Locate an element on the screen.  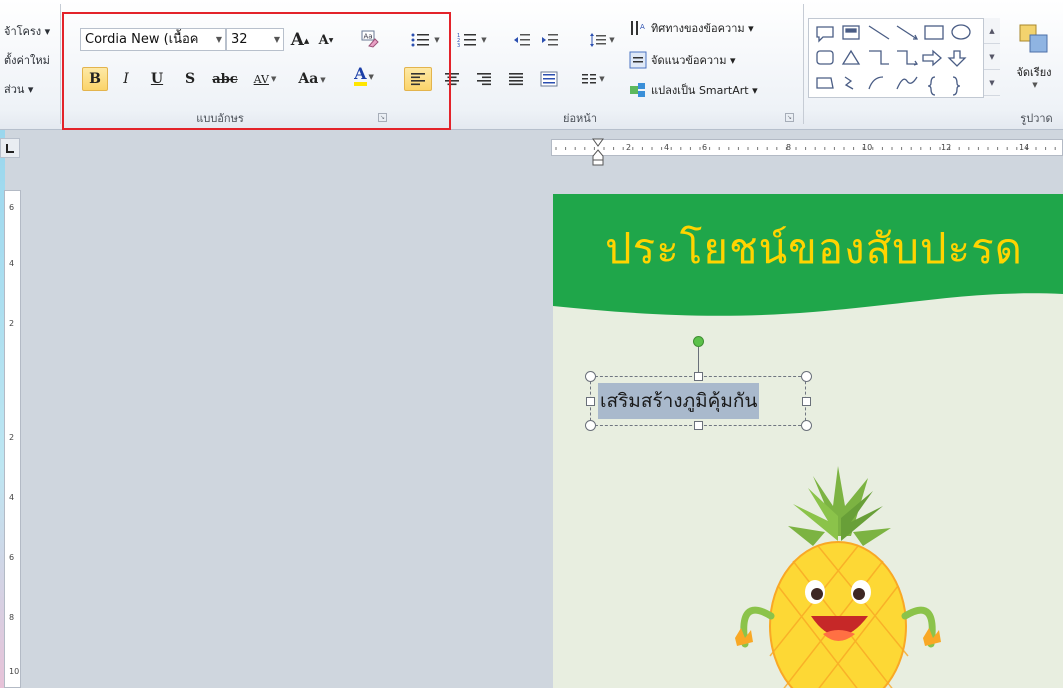
layout-button: จ้าโครง ▾ is located at coordinates (27, 31).